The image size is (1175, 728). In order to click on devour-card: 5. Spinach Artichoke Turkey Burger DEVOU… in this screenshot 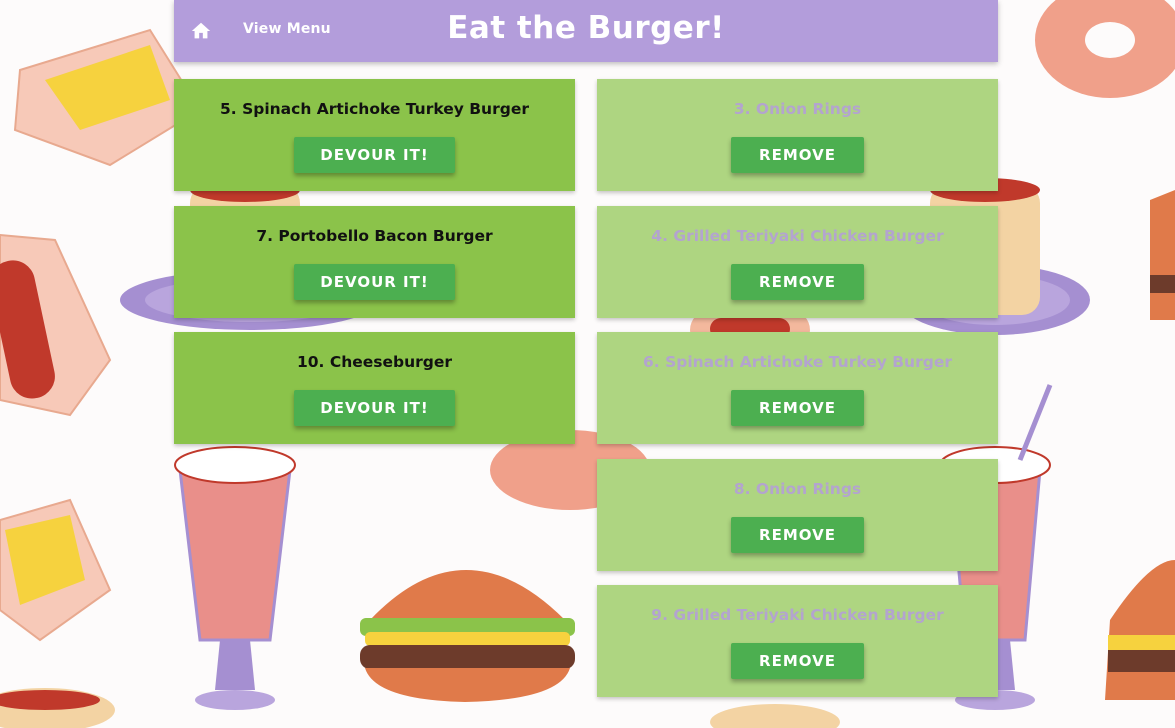, I will do `click(374, 135)`.